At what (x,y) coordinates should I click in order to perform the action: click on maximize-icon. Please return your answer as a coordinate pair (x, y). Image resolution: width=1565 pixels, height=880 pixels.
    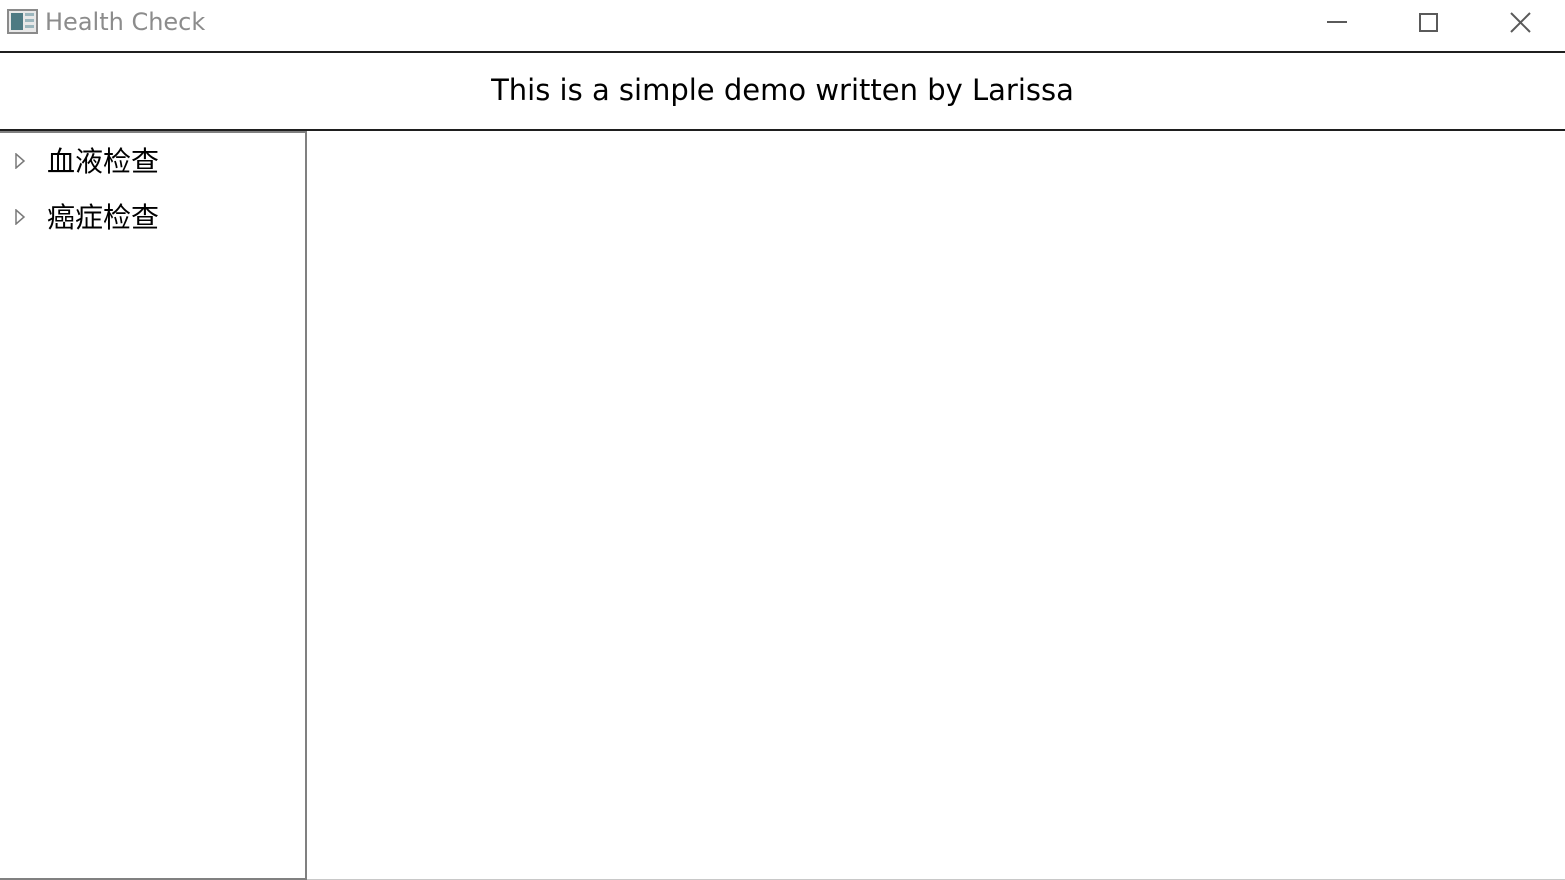
    Looking at the image, I should click on (1428, 22).